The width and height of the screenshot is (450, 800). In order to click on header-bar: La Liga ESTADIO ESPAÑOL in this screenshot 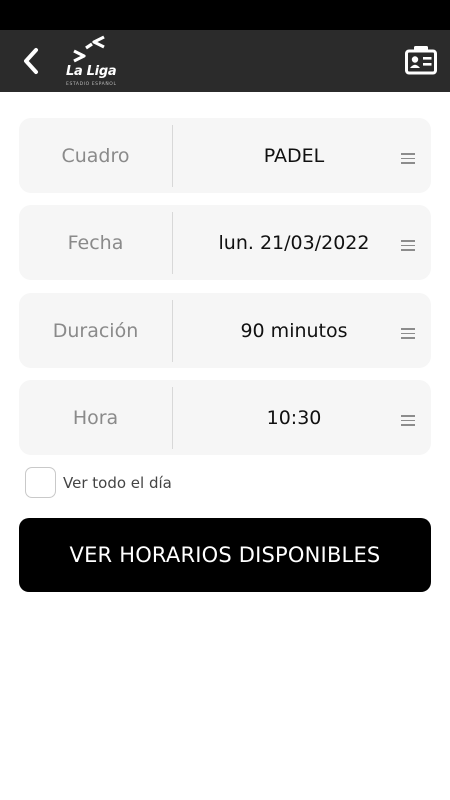, I will do `click(225, 61)`.